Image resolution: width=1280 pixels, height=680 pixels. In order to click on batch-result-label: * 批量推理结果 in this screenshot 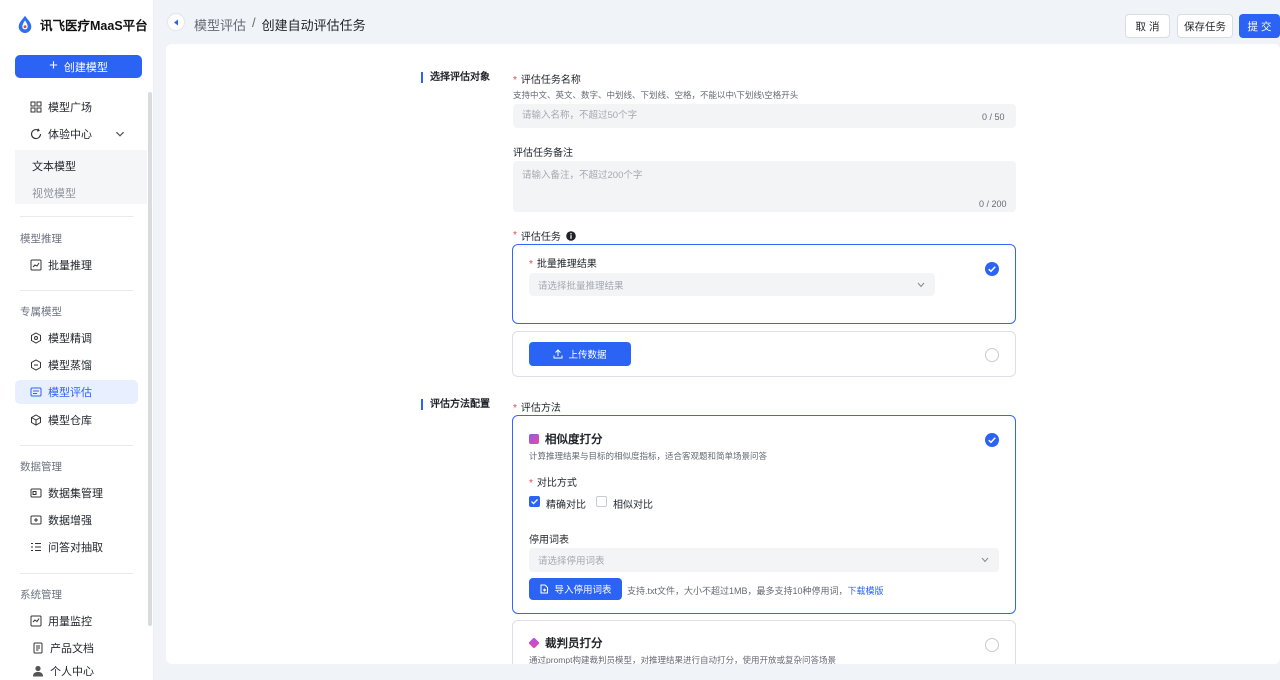, I will do `click(563, 262)`.